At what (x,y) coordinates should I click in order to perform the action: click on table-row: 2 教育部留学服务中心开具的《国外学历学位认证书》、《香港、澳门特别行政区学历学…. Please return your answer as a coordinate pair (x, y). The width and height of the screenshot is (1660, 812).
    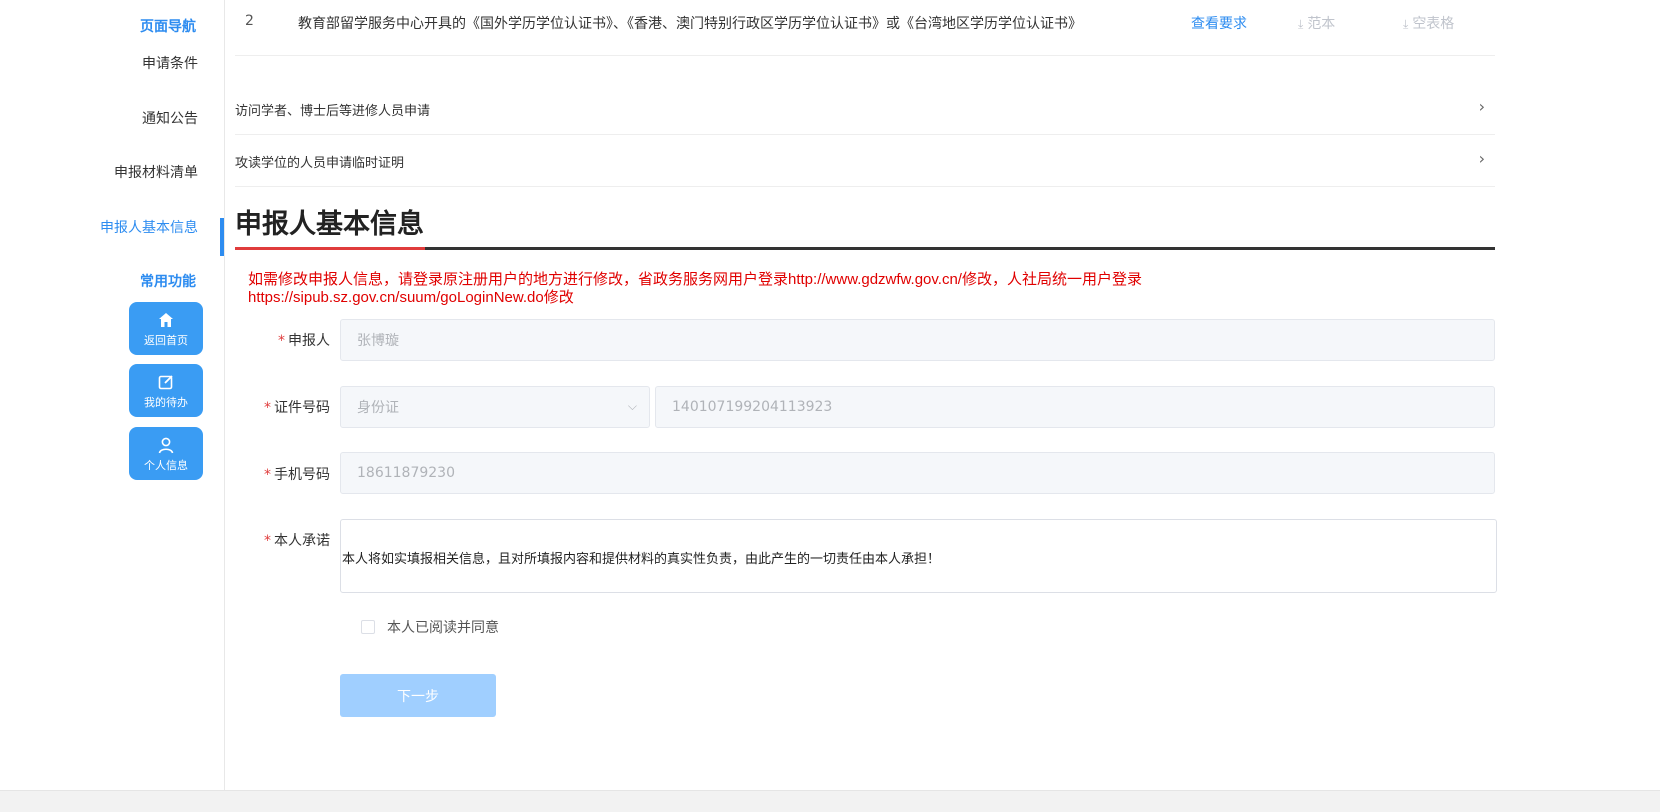
    Looking at the image, I should click on (865, 28).